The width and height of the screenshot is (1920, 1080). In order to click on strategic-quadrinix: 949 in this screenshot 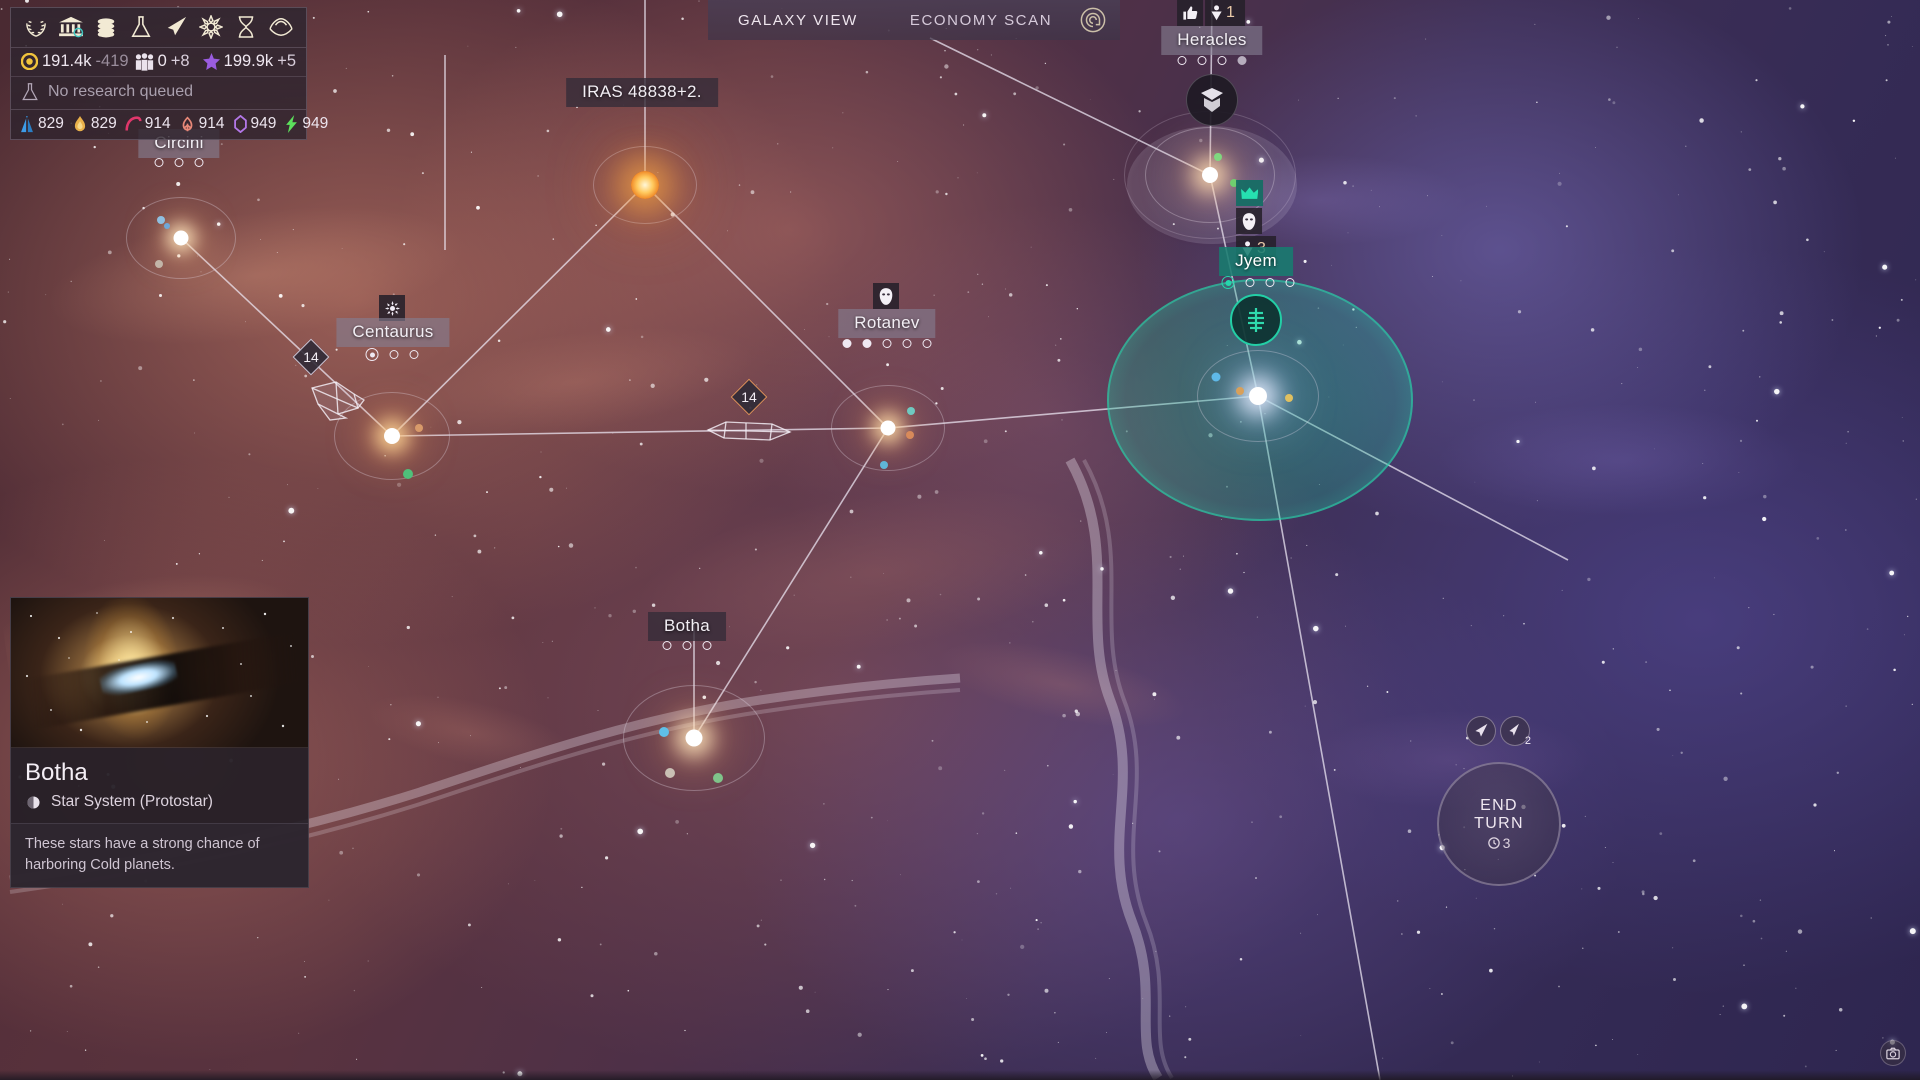, I will do `click(255, 124)`.